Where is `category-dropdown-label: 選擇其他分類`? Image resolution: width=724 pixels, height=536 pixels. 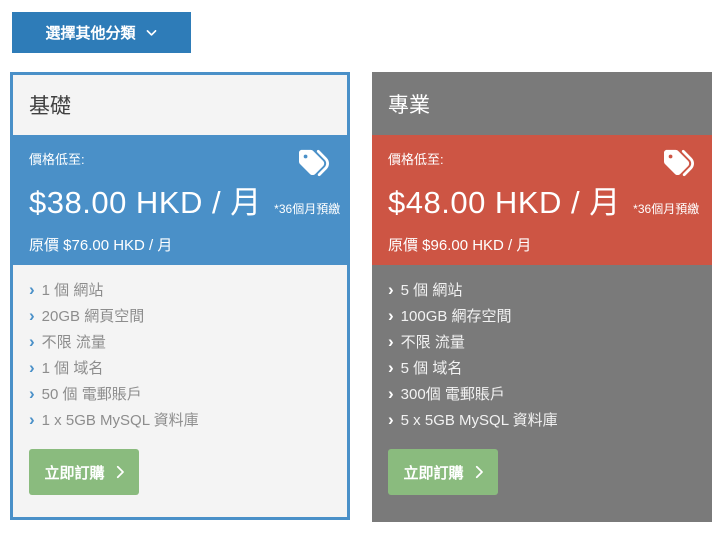 category-dropdown-label: 選擇其他分類 is located at coordinates (90, 33).